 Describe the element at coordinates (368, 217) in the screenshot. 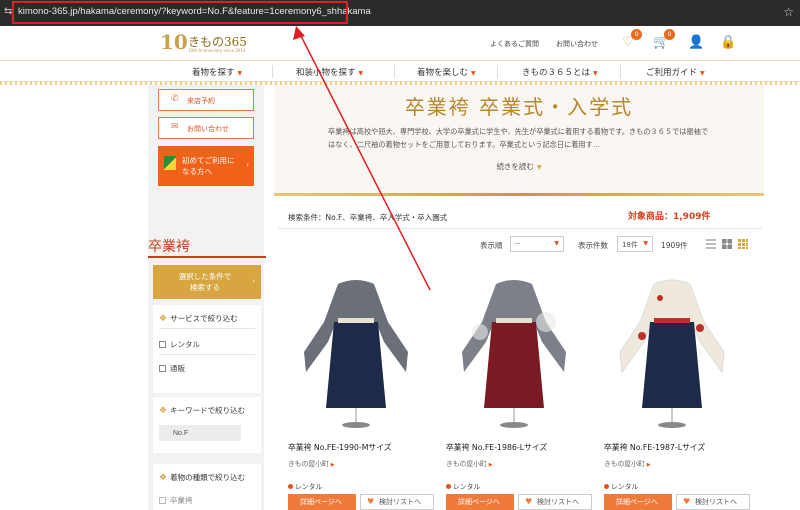

I see `search-criteria: 検索条件：No.F、卒業袴、卒入学式・卒入園式` at that location.